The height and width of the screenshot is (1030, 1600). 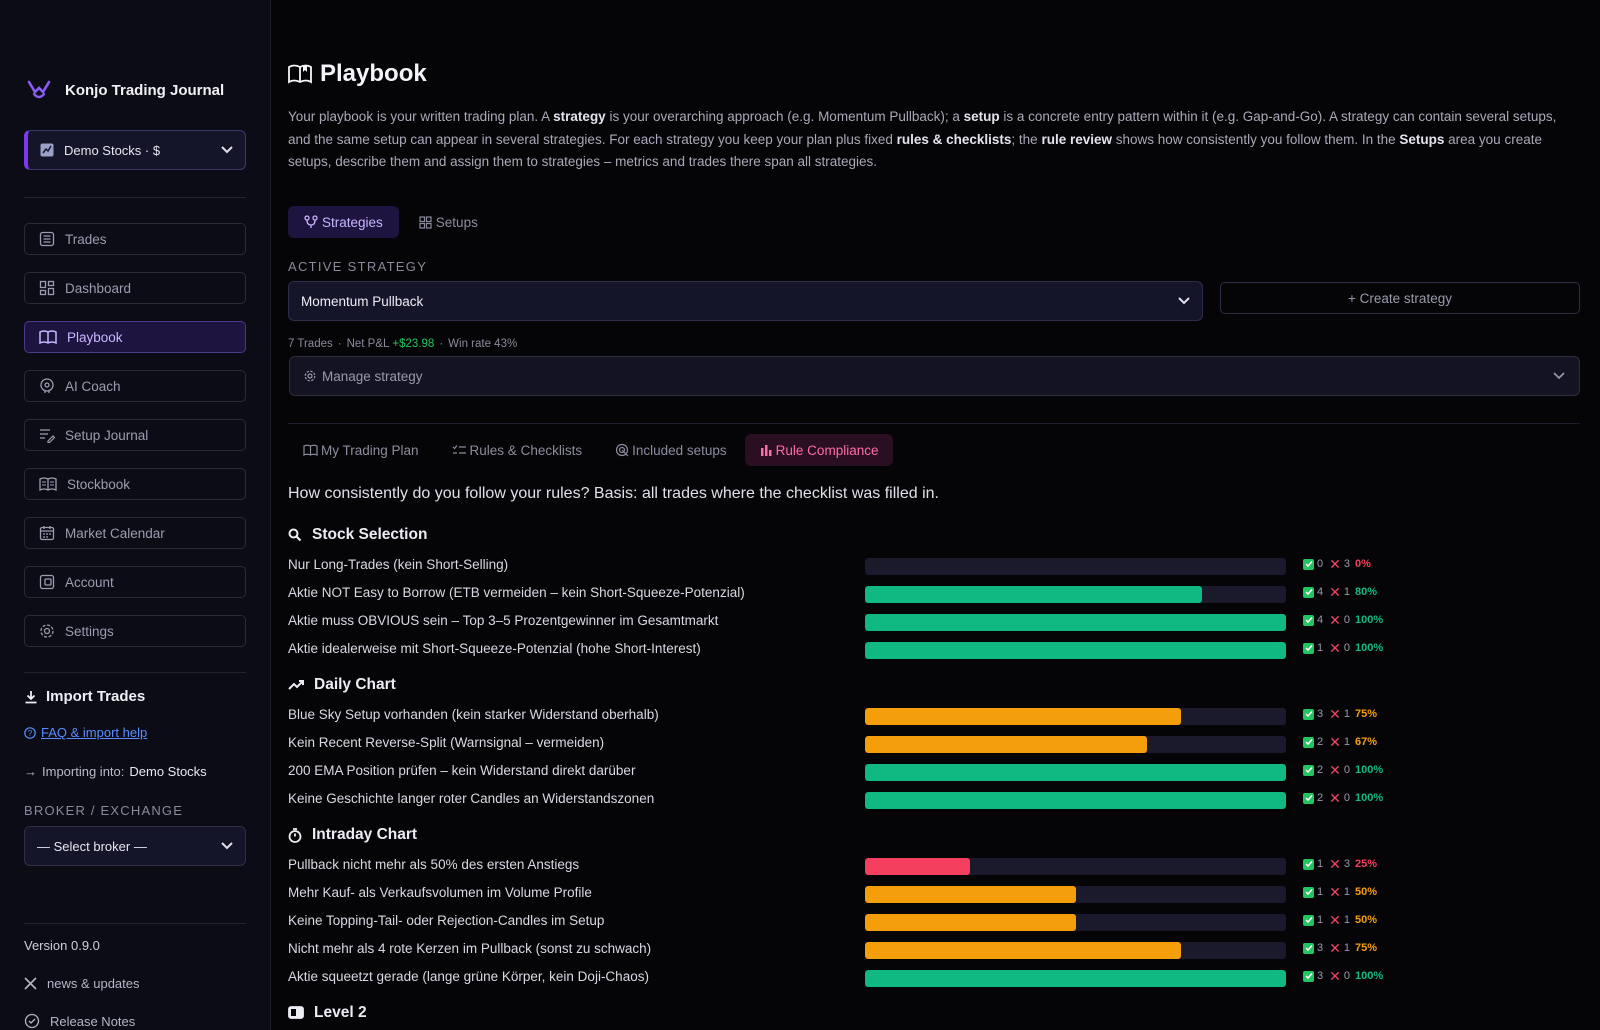 I want to click on tab-rules-checklists: Rules & Checklists, so click(x=517, y=450).